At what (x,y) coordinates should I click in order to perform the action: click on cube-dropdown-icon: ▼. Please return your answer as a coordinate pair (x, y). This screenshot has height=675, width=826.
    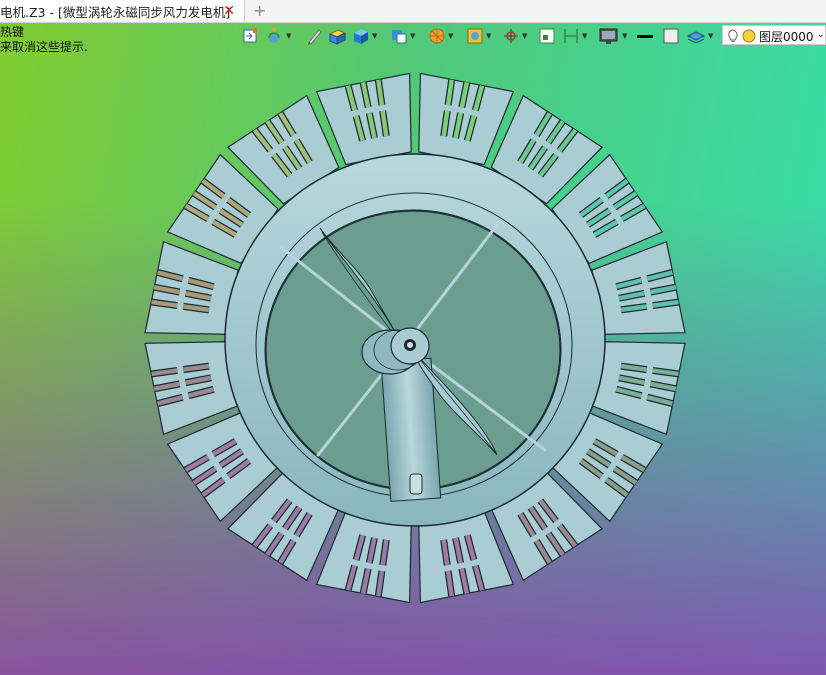
    Looking at the image, I should click on (374, 36).